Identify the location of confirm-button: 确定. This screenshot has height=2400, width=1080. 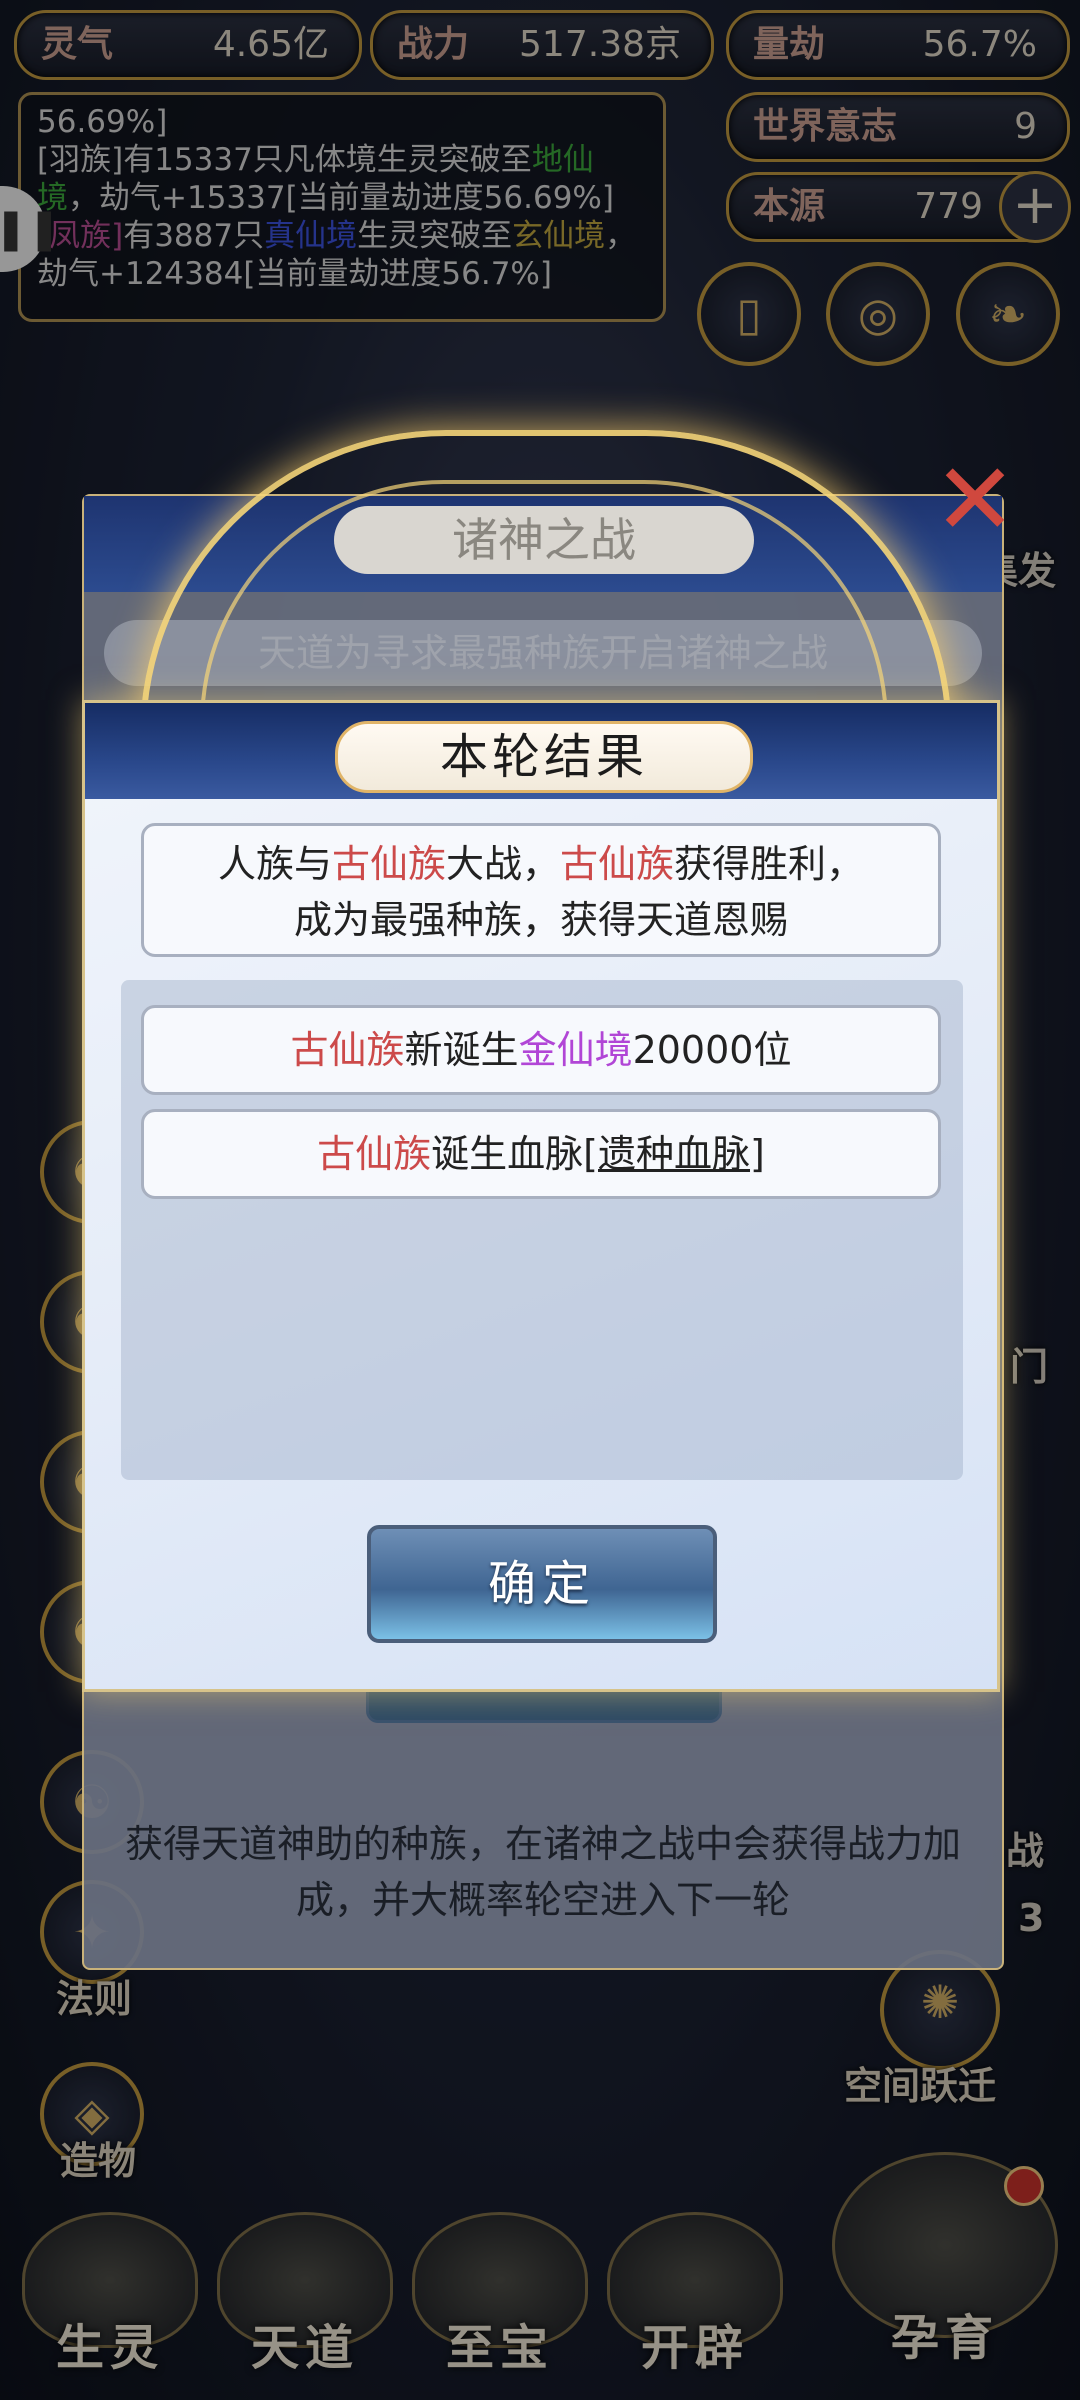
(542, 1584).